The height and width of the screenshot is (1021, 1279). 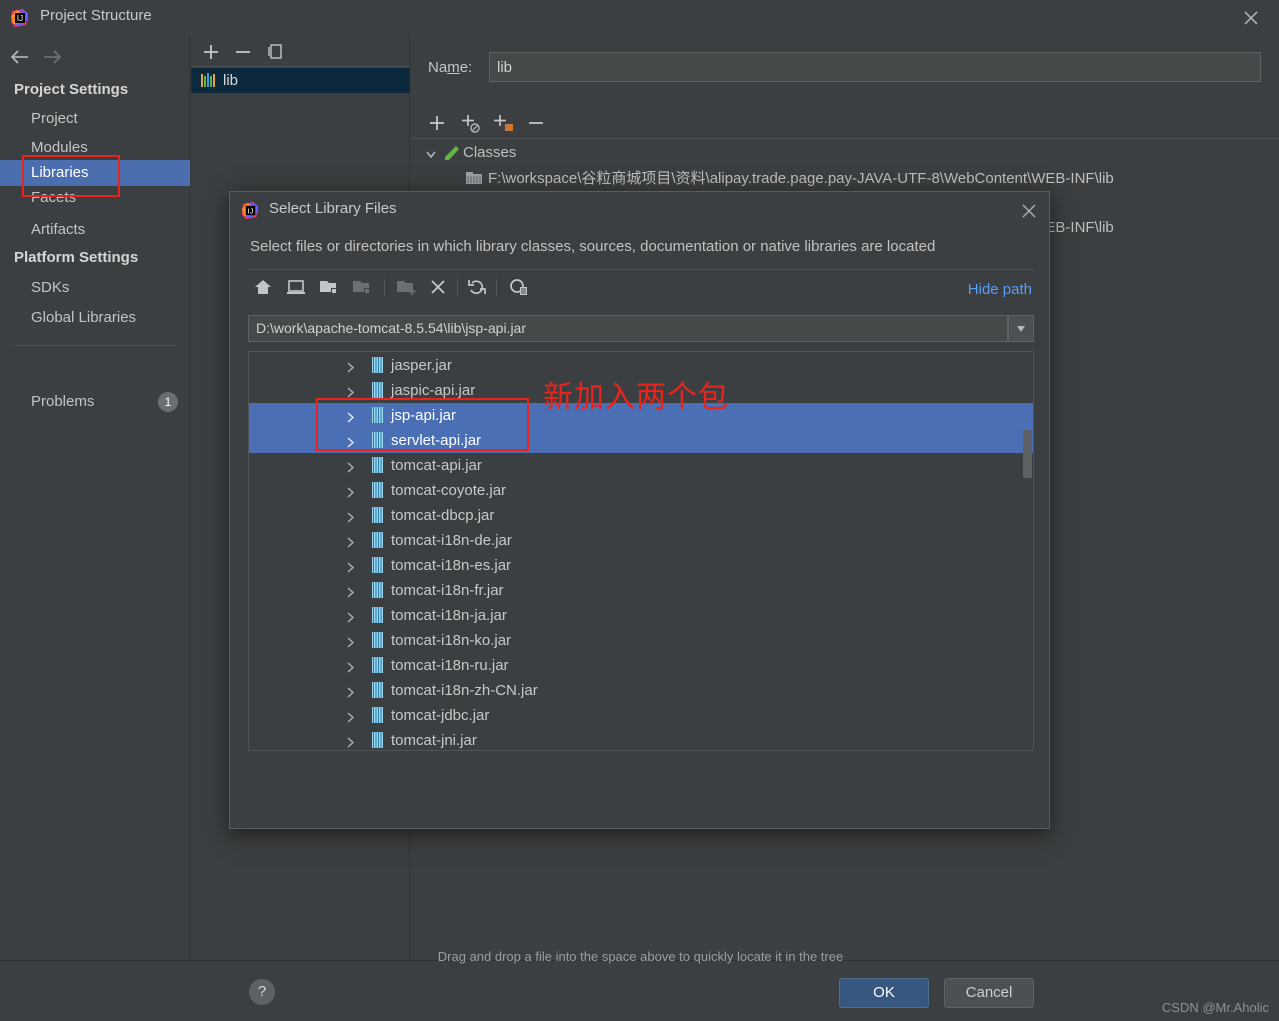 I want to click on remove-root-button, so click(x=536, y=123).